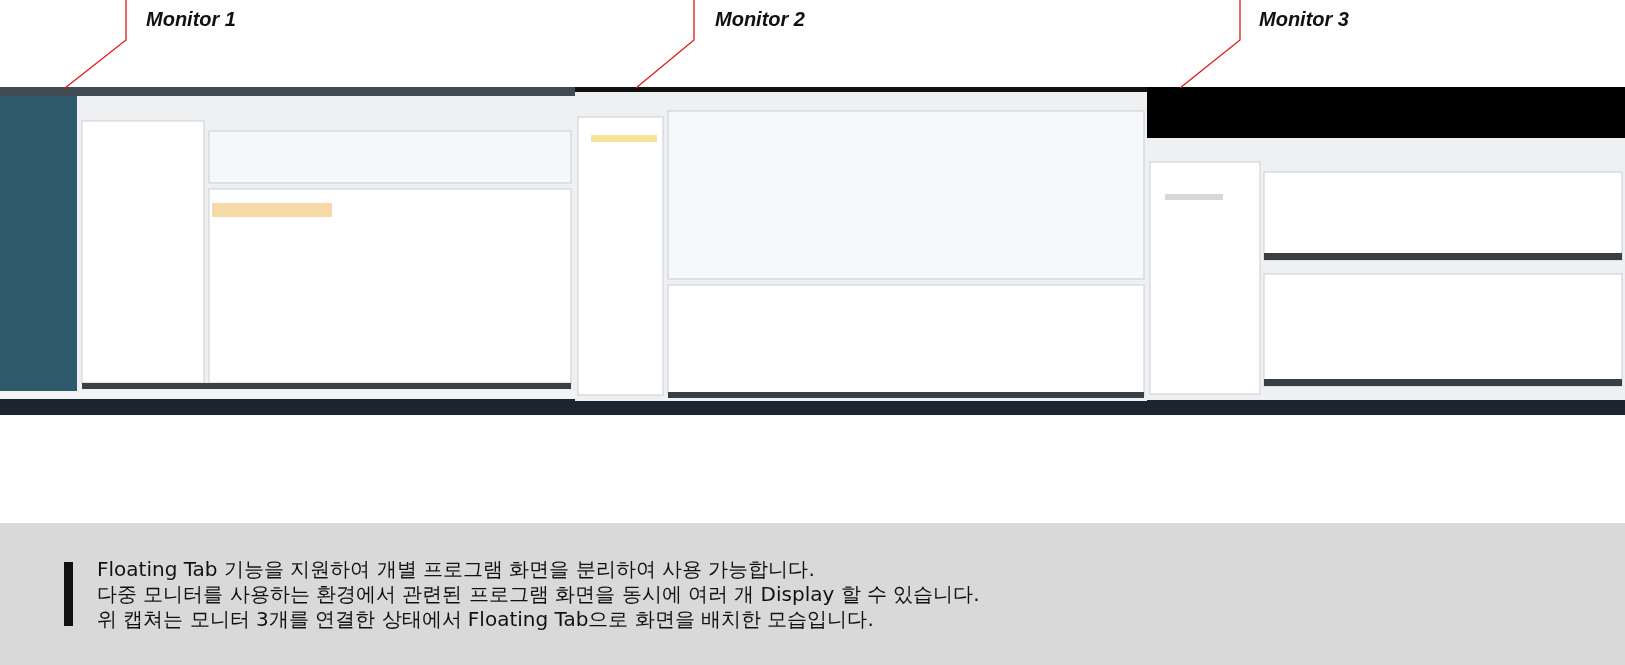  I want to click on monitor-label: Monitor 3, so click(1304, 19).